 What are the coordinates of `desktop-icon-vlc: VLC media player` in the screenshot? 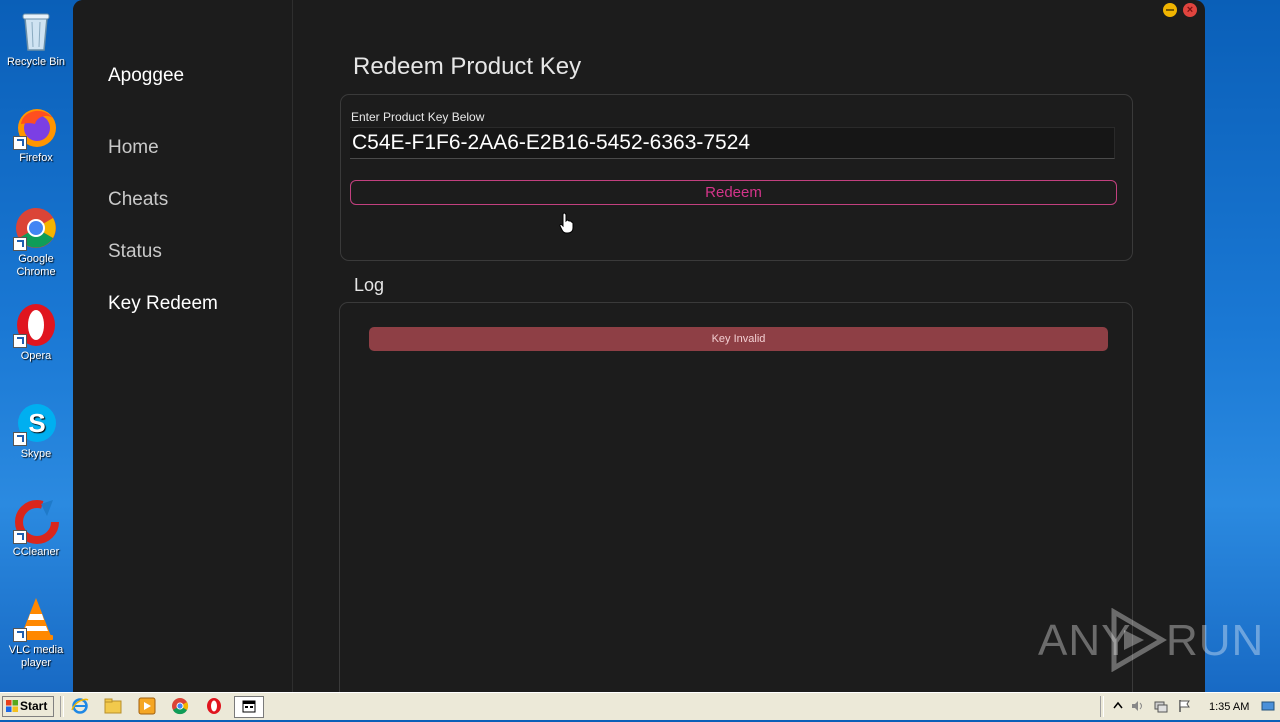 It's located at (36, 633).